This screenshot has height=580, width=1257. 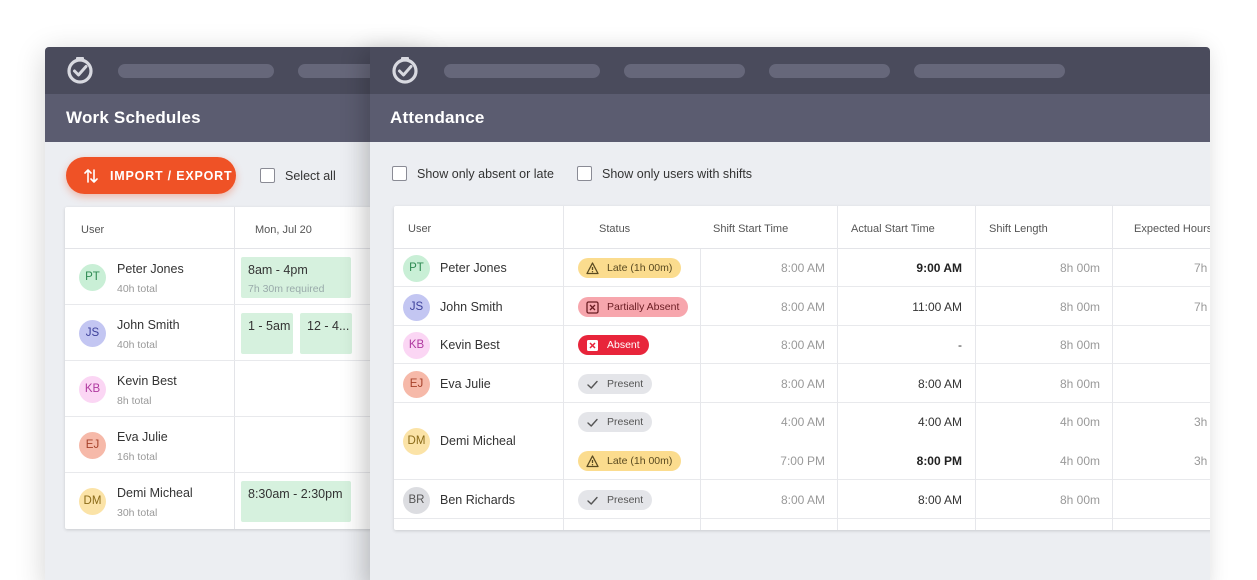 What do you see at coordinates (592, 307) in the screenshot?
I see `partial-absent-icon` at bounding box center [592, 307].